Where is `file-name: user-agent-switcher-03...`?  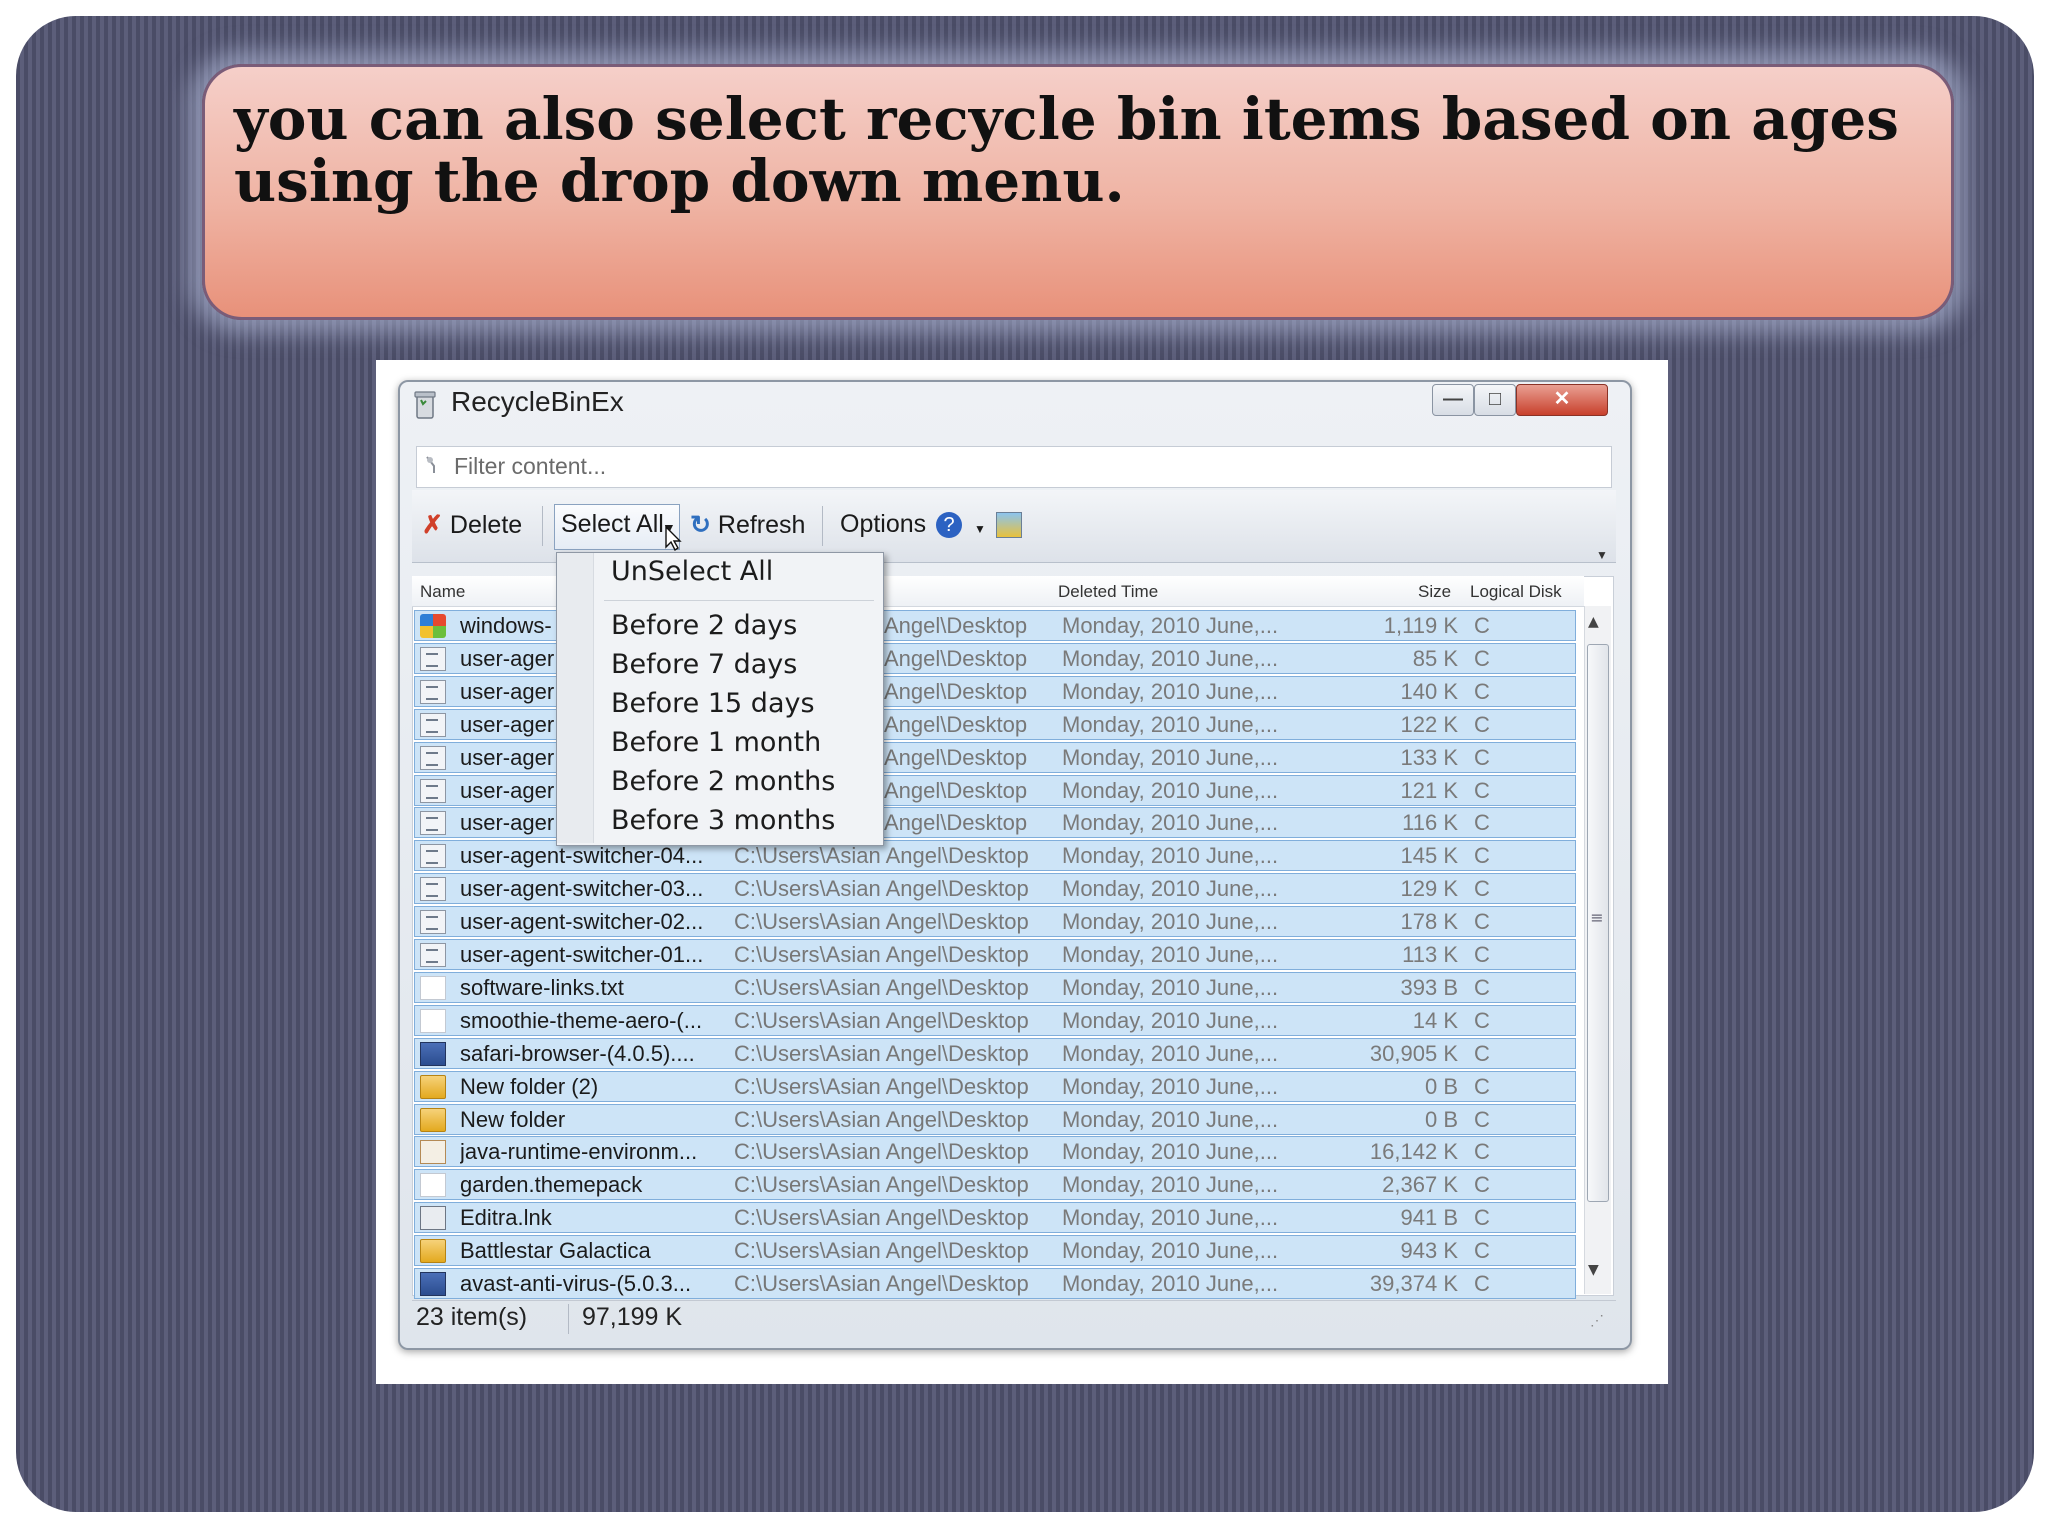
file-name: user-agent-switcher-03... is located at coordinates (582, 888).